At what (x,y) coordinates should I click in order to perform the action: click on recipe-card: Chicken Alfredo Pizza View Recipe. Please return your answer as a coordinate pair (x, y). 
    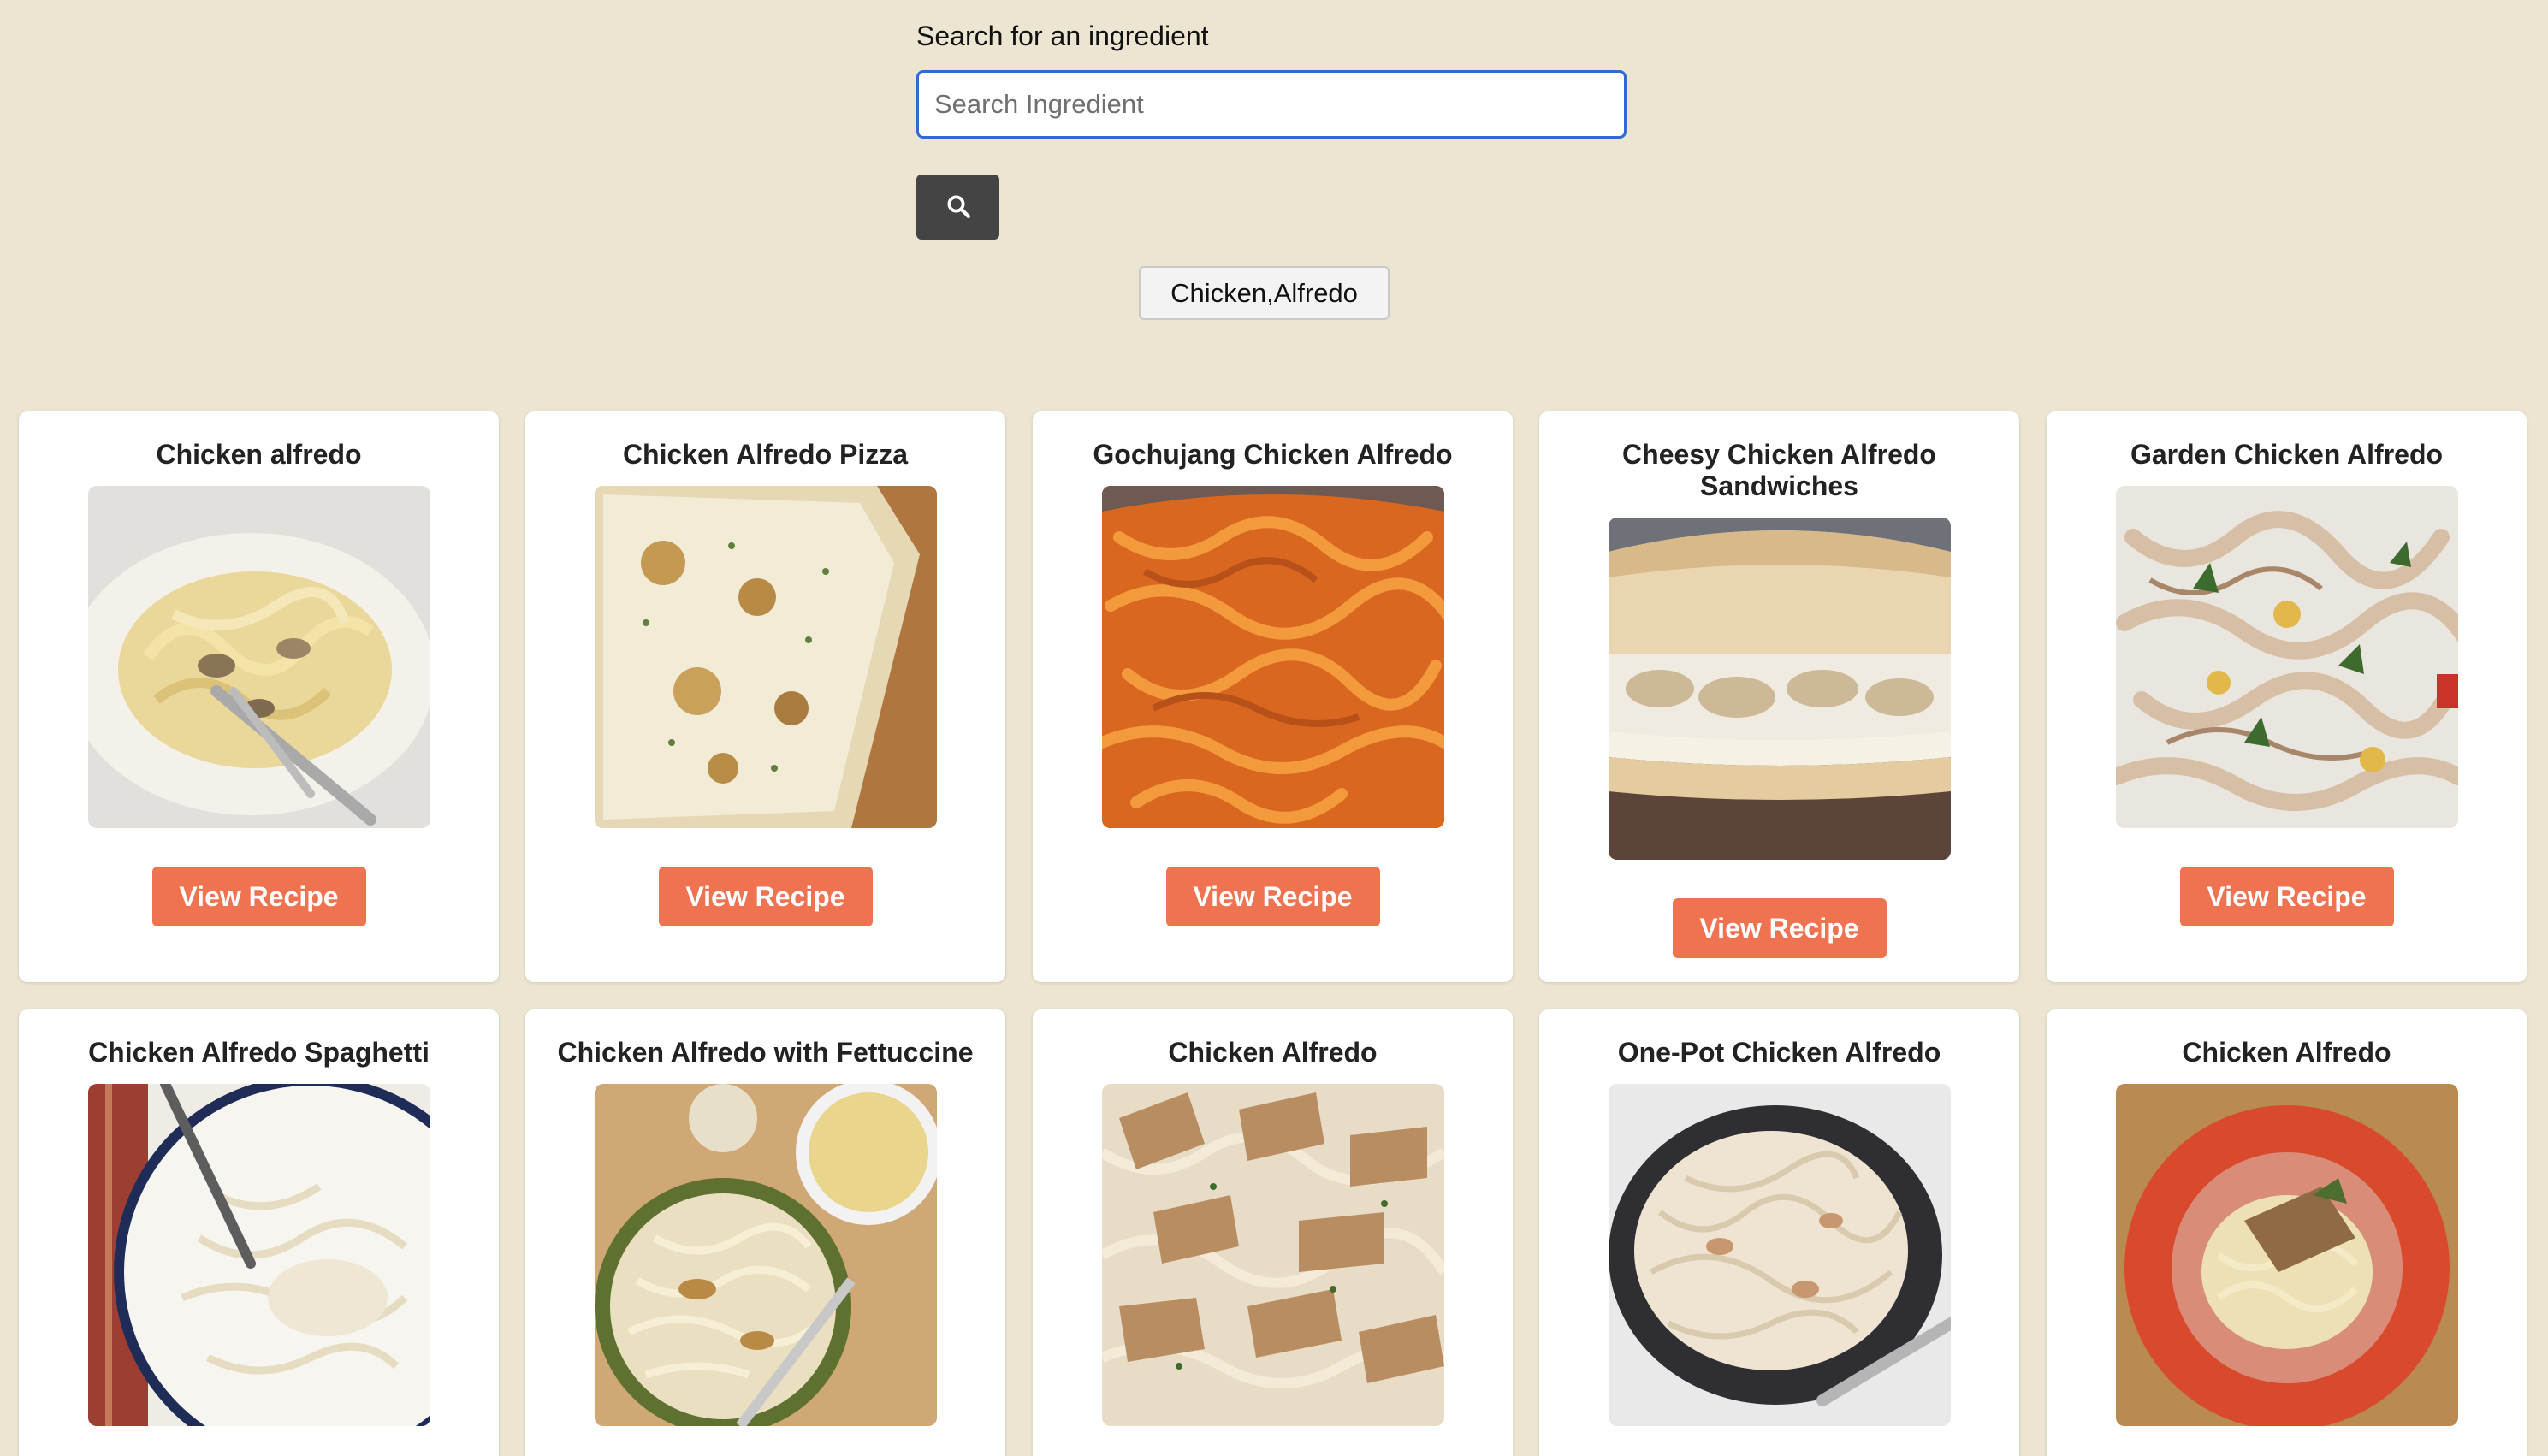
    Looking at the image, I should click on (765, 696).